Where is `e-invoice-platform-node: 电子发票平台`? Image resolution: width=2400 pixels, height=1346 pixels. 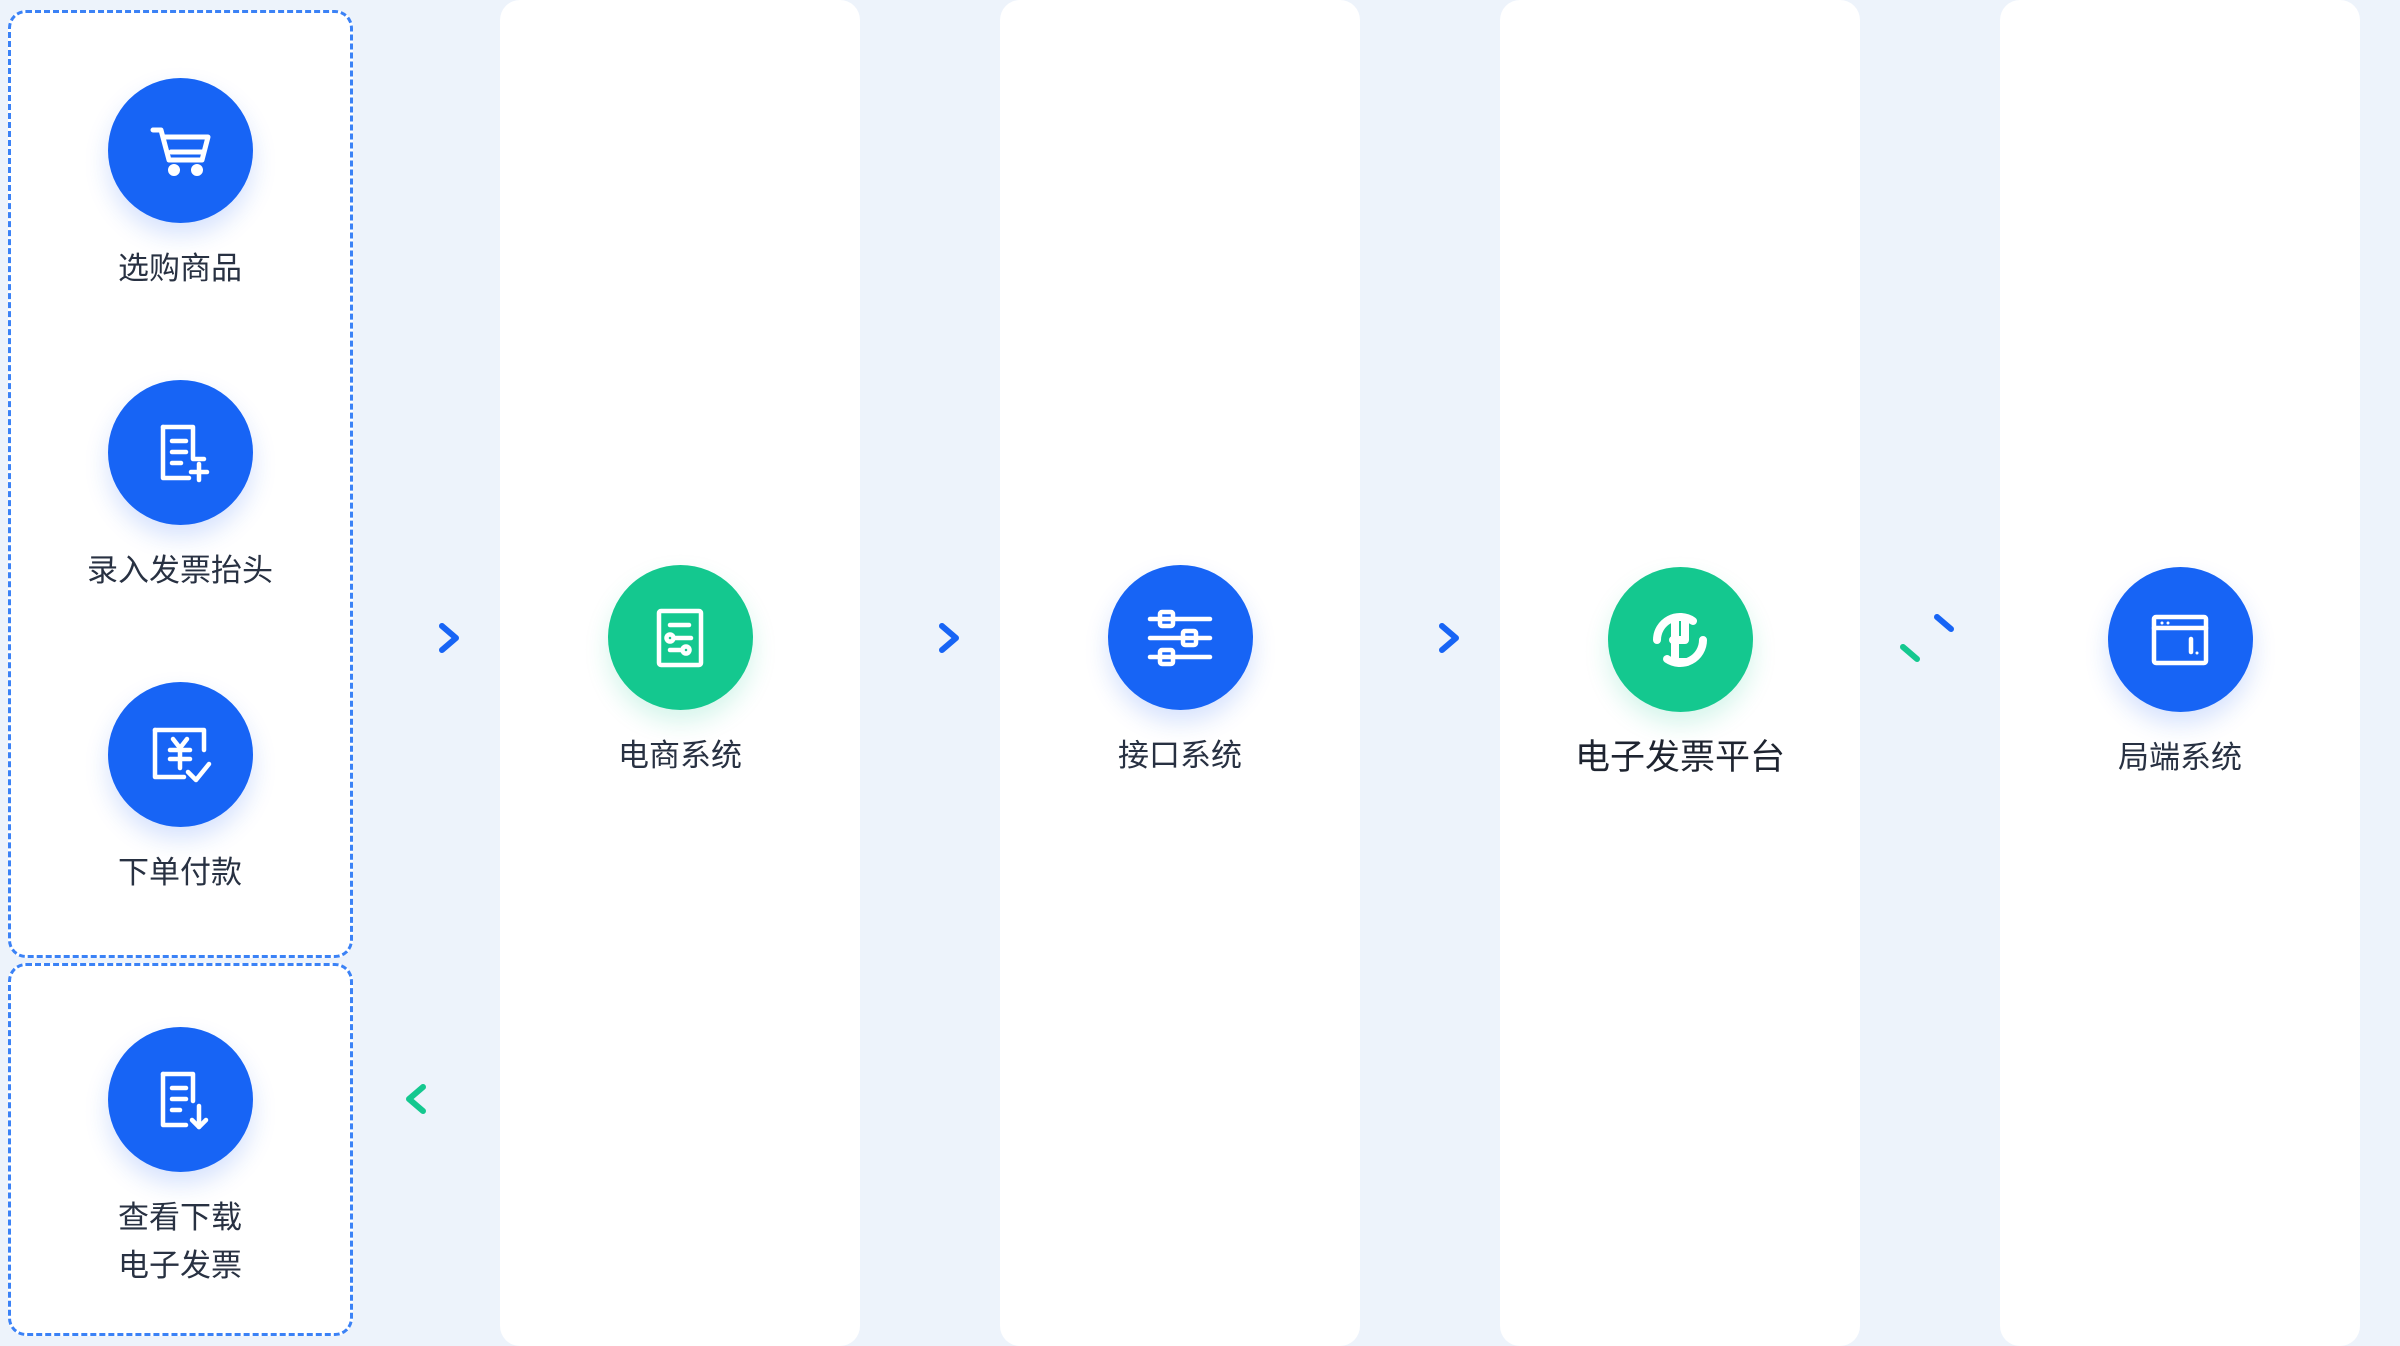
e-invoice-platform-node: 电子发票平台 is located at coordinates (1680, 674).